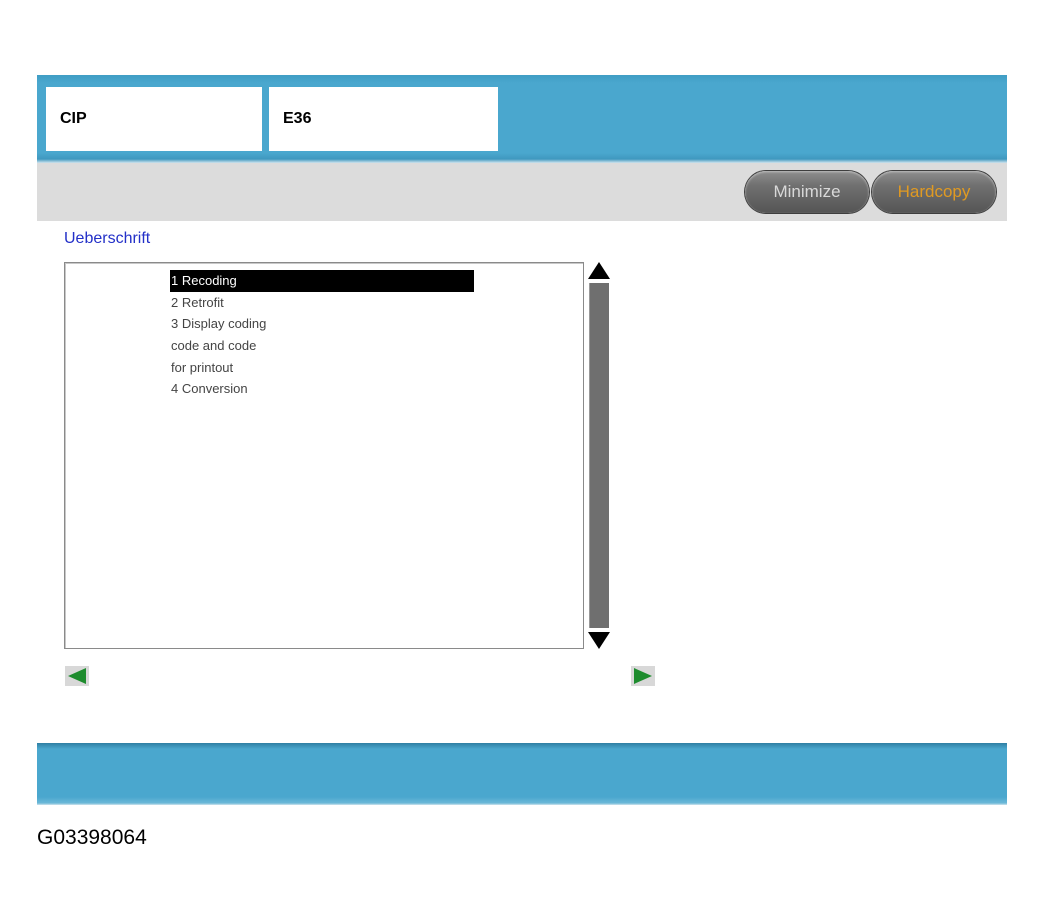 Image resolution: width=1045 pixels, height=924 pixels. What do you see at coordinates (197, 302) in the screenshot?
I see `list-item-label: 2 Retrofit` at bounding box center [197, 302].